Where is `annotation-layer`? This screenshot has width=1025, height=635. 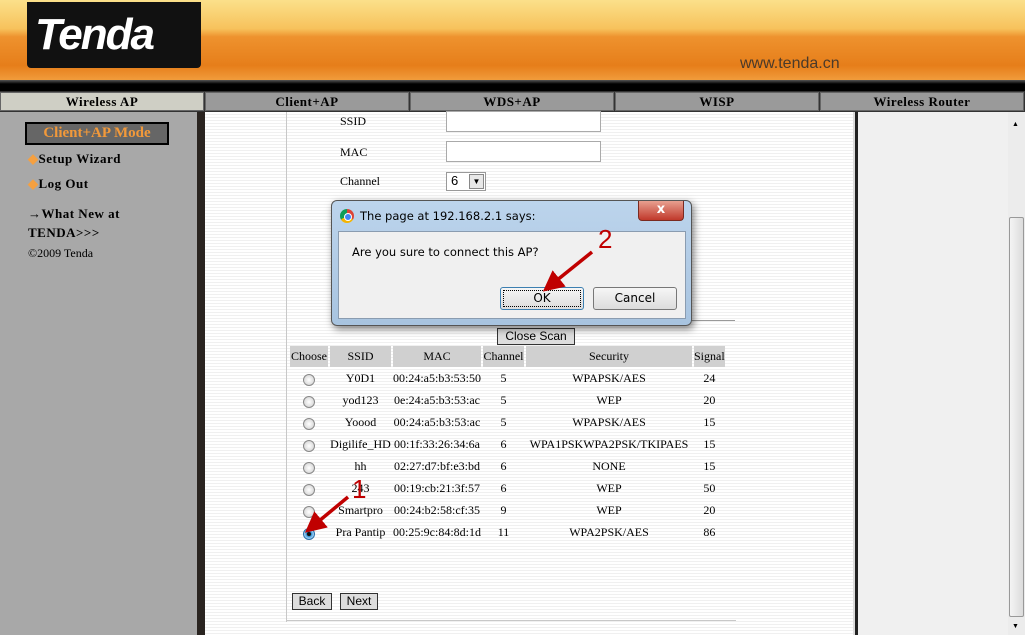
annotation-layer is located at coordinates (449, 391).